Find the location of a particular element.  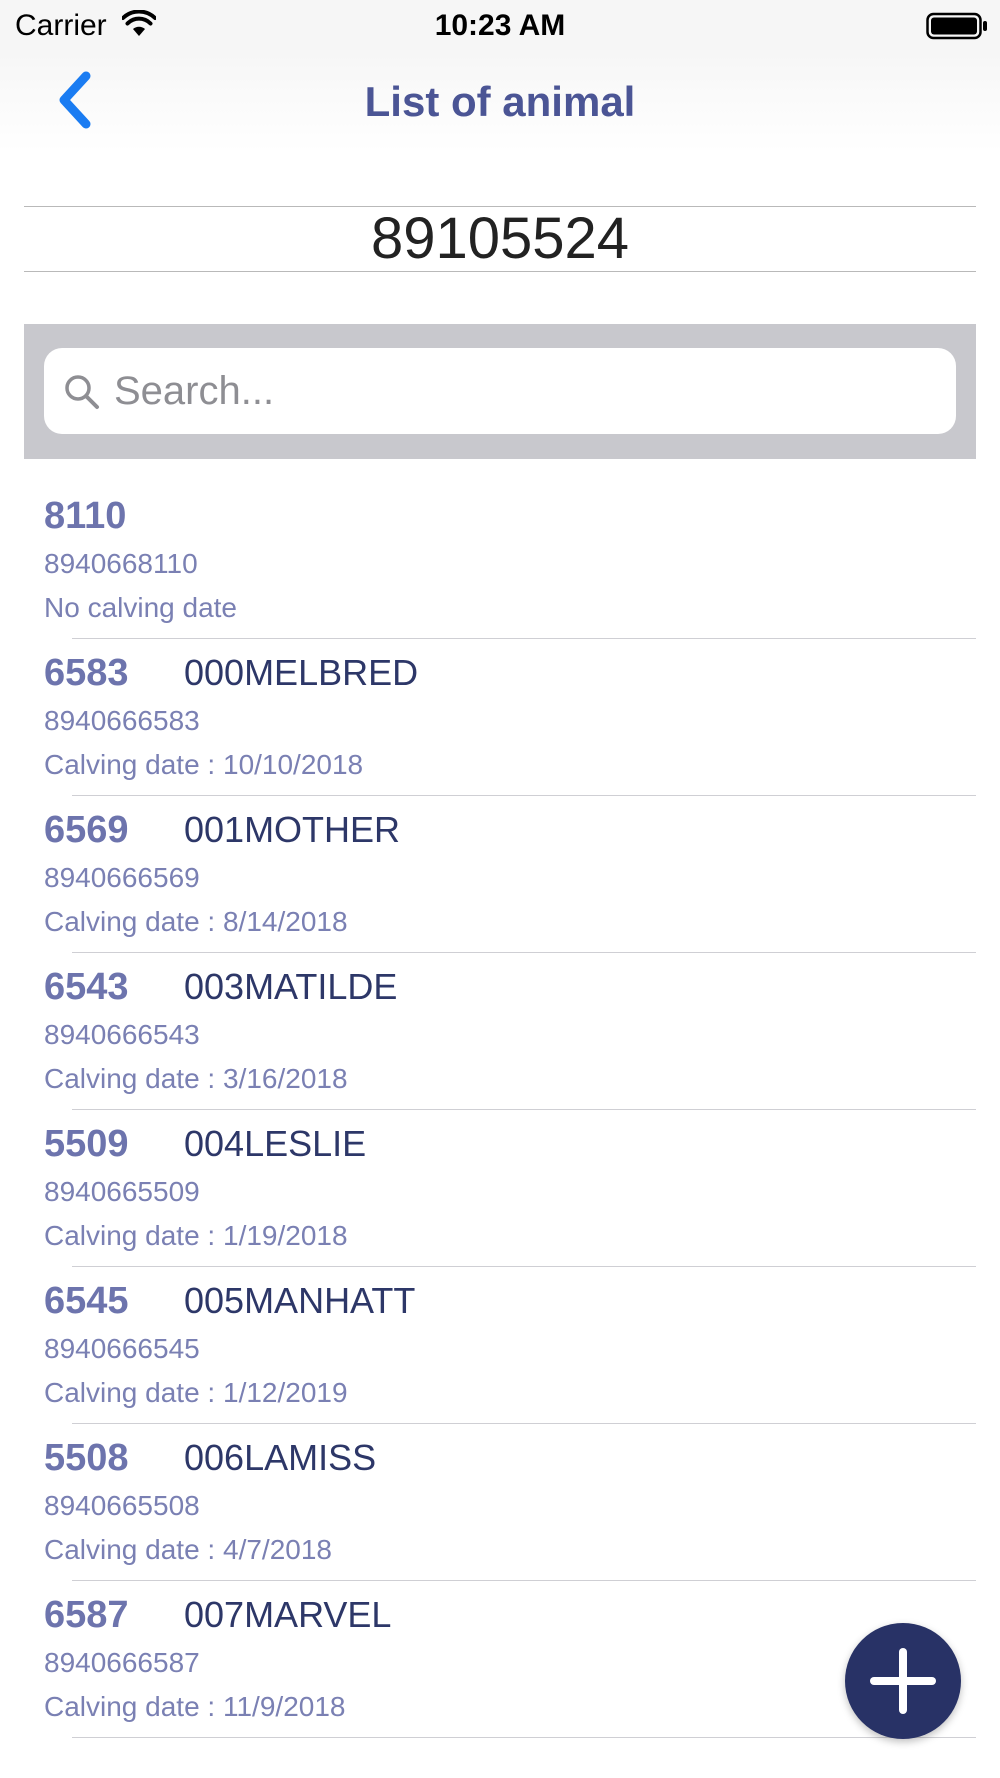

add-animal-button is located at coordinates (903, 1681).